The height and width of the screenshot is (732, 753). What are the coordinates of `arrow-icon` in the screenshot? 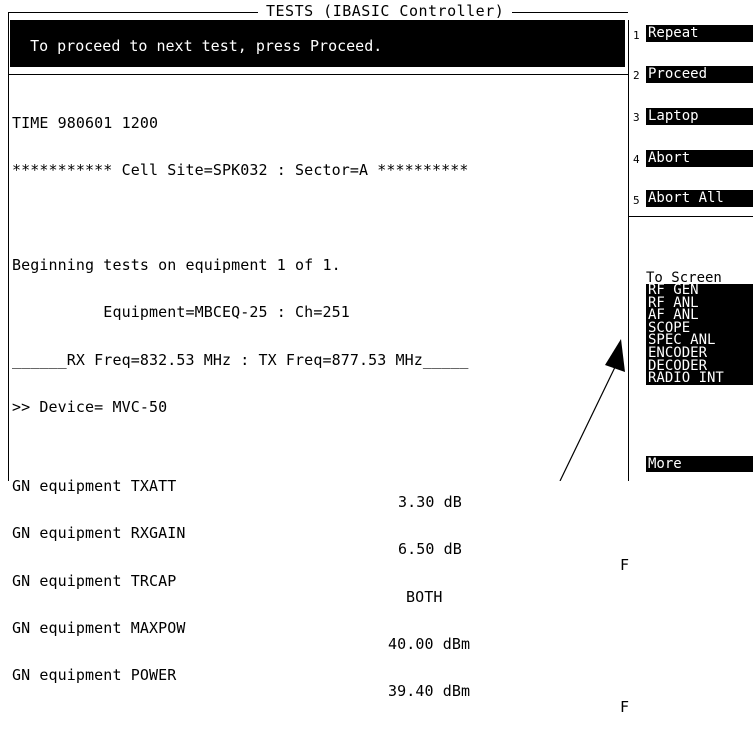 It's located at (592, 410).